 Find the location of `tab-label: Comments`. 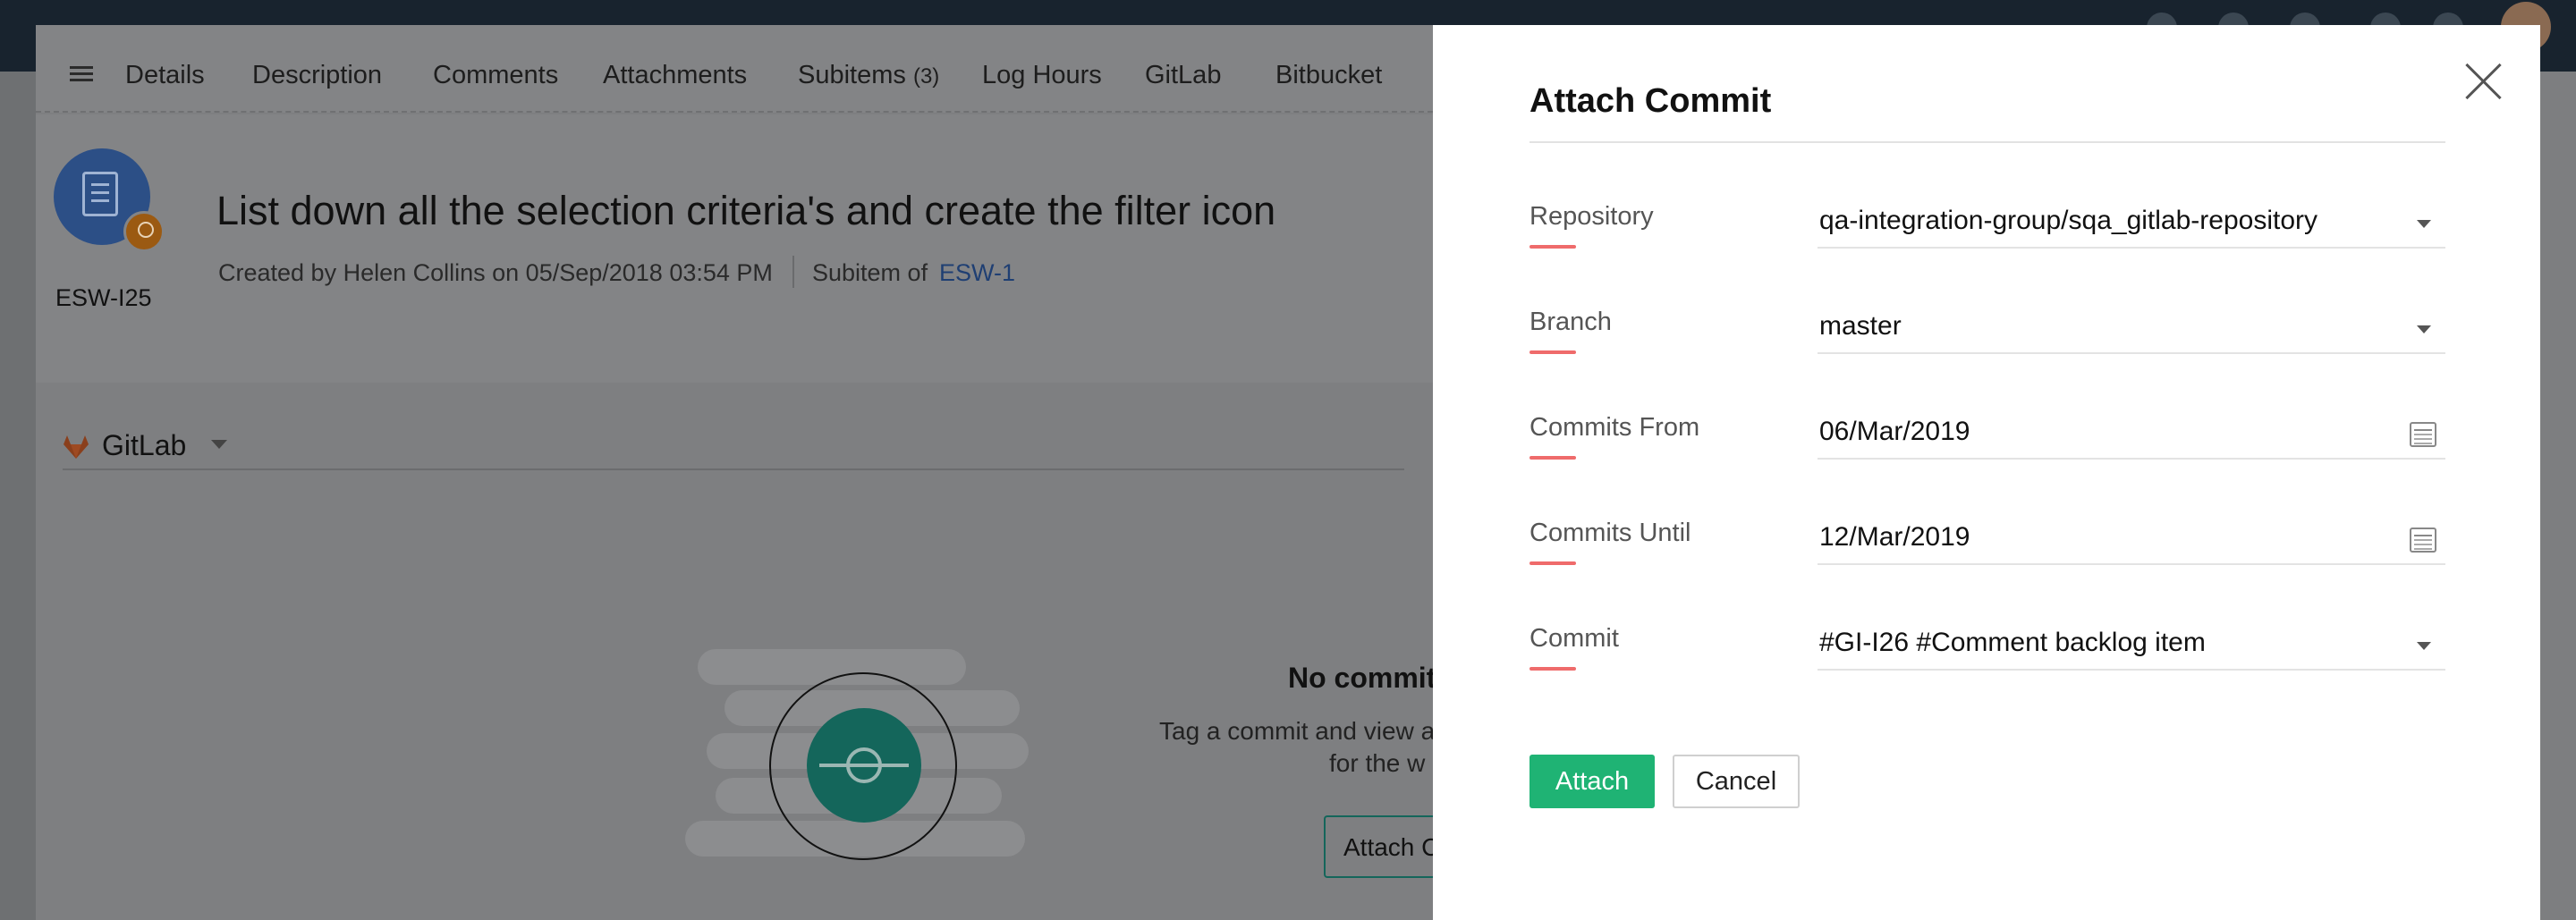

tab-label: Comments is located at coordinates (496, 75).